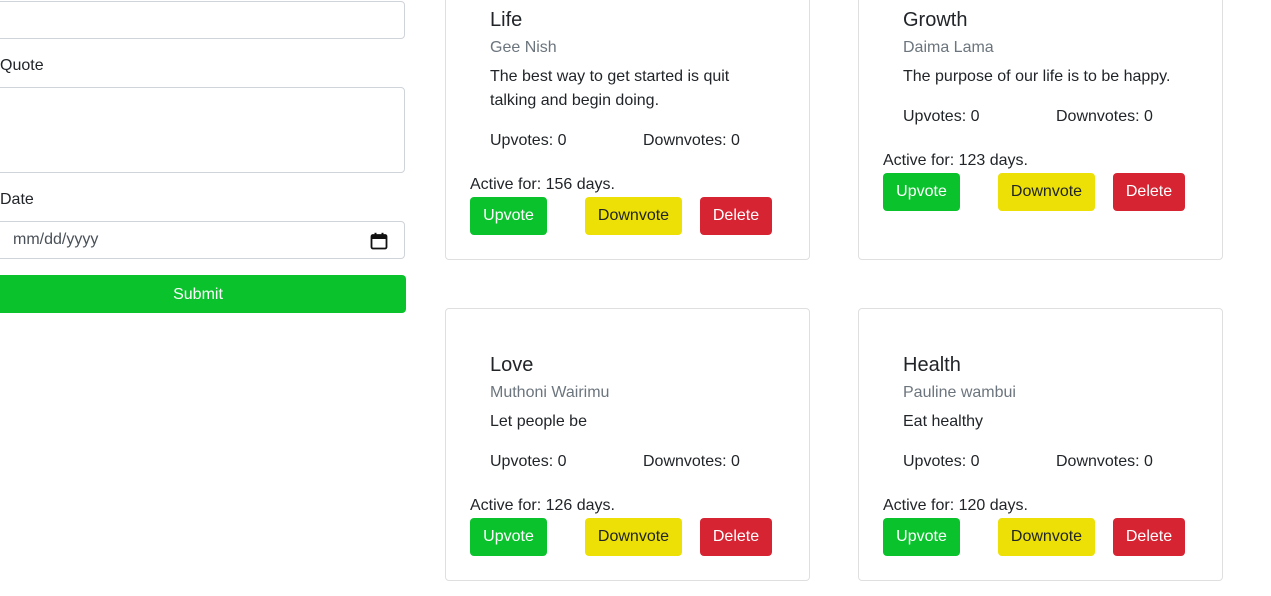 The height and width of the screenshot is (596, 1271). Describe the element at coordinates (955, 160) in the screenshot. I see `active-days: Active for: 123 days.` at that location.